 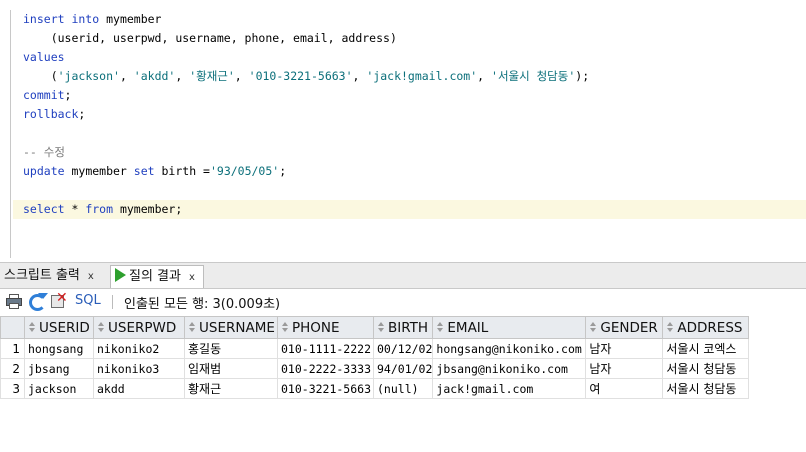 I want to click on fold-guide, so click(x=10, y=134).